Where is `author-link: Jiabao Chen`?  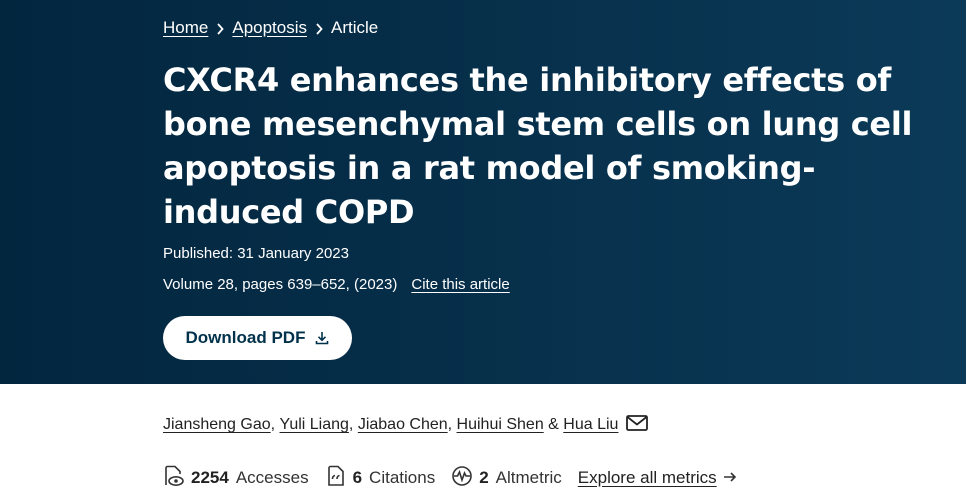 author-link: Jiabao Chen is located at coordinates (403, 425).